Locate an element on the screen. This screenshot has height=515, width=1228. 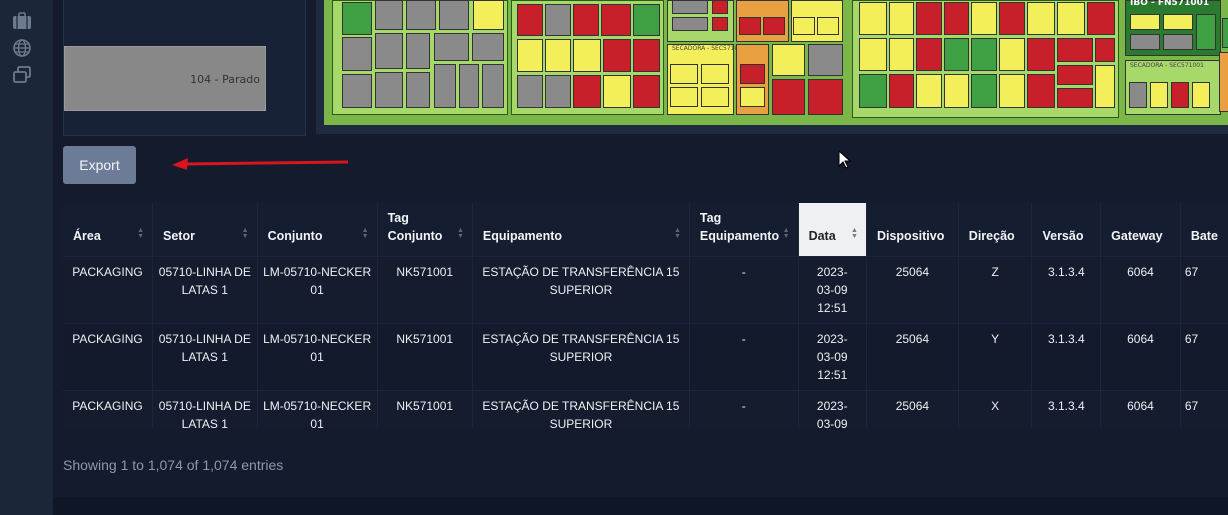
column-header-setor: Setor ▲ ▼ is located at coordinates (205, 229).